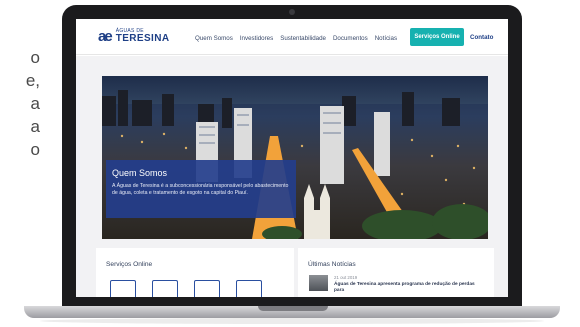  I want to click on logo-big-text: TERESINA, so click(142, 38).